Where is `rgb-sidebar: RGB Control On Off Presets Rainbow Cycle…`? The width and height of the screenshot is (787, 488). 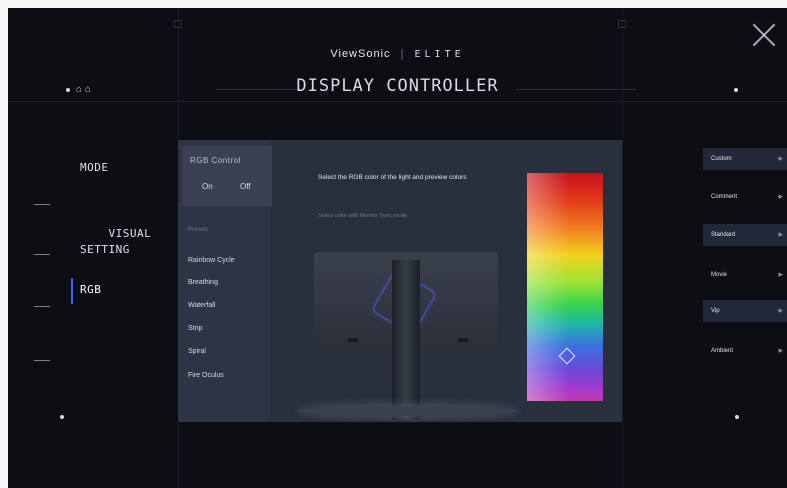
rgb-sidebar: RGB Control On Off Presets Rainbow Cycle… is located at coordinates (225, 281).